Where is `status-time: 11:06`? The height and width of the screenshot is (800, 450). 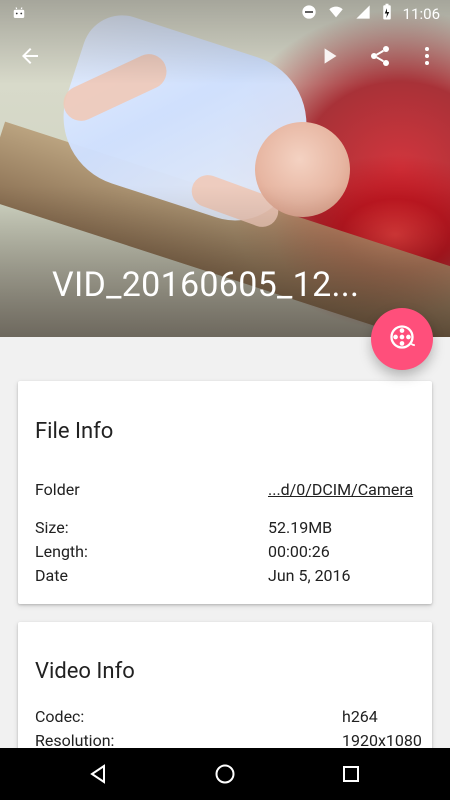 status-time: 11:06 is located at coordinates (421, 14).